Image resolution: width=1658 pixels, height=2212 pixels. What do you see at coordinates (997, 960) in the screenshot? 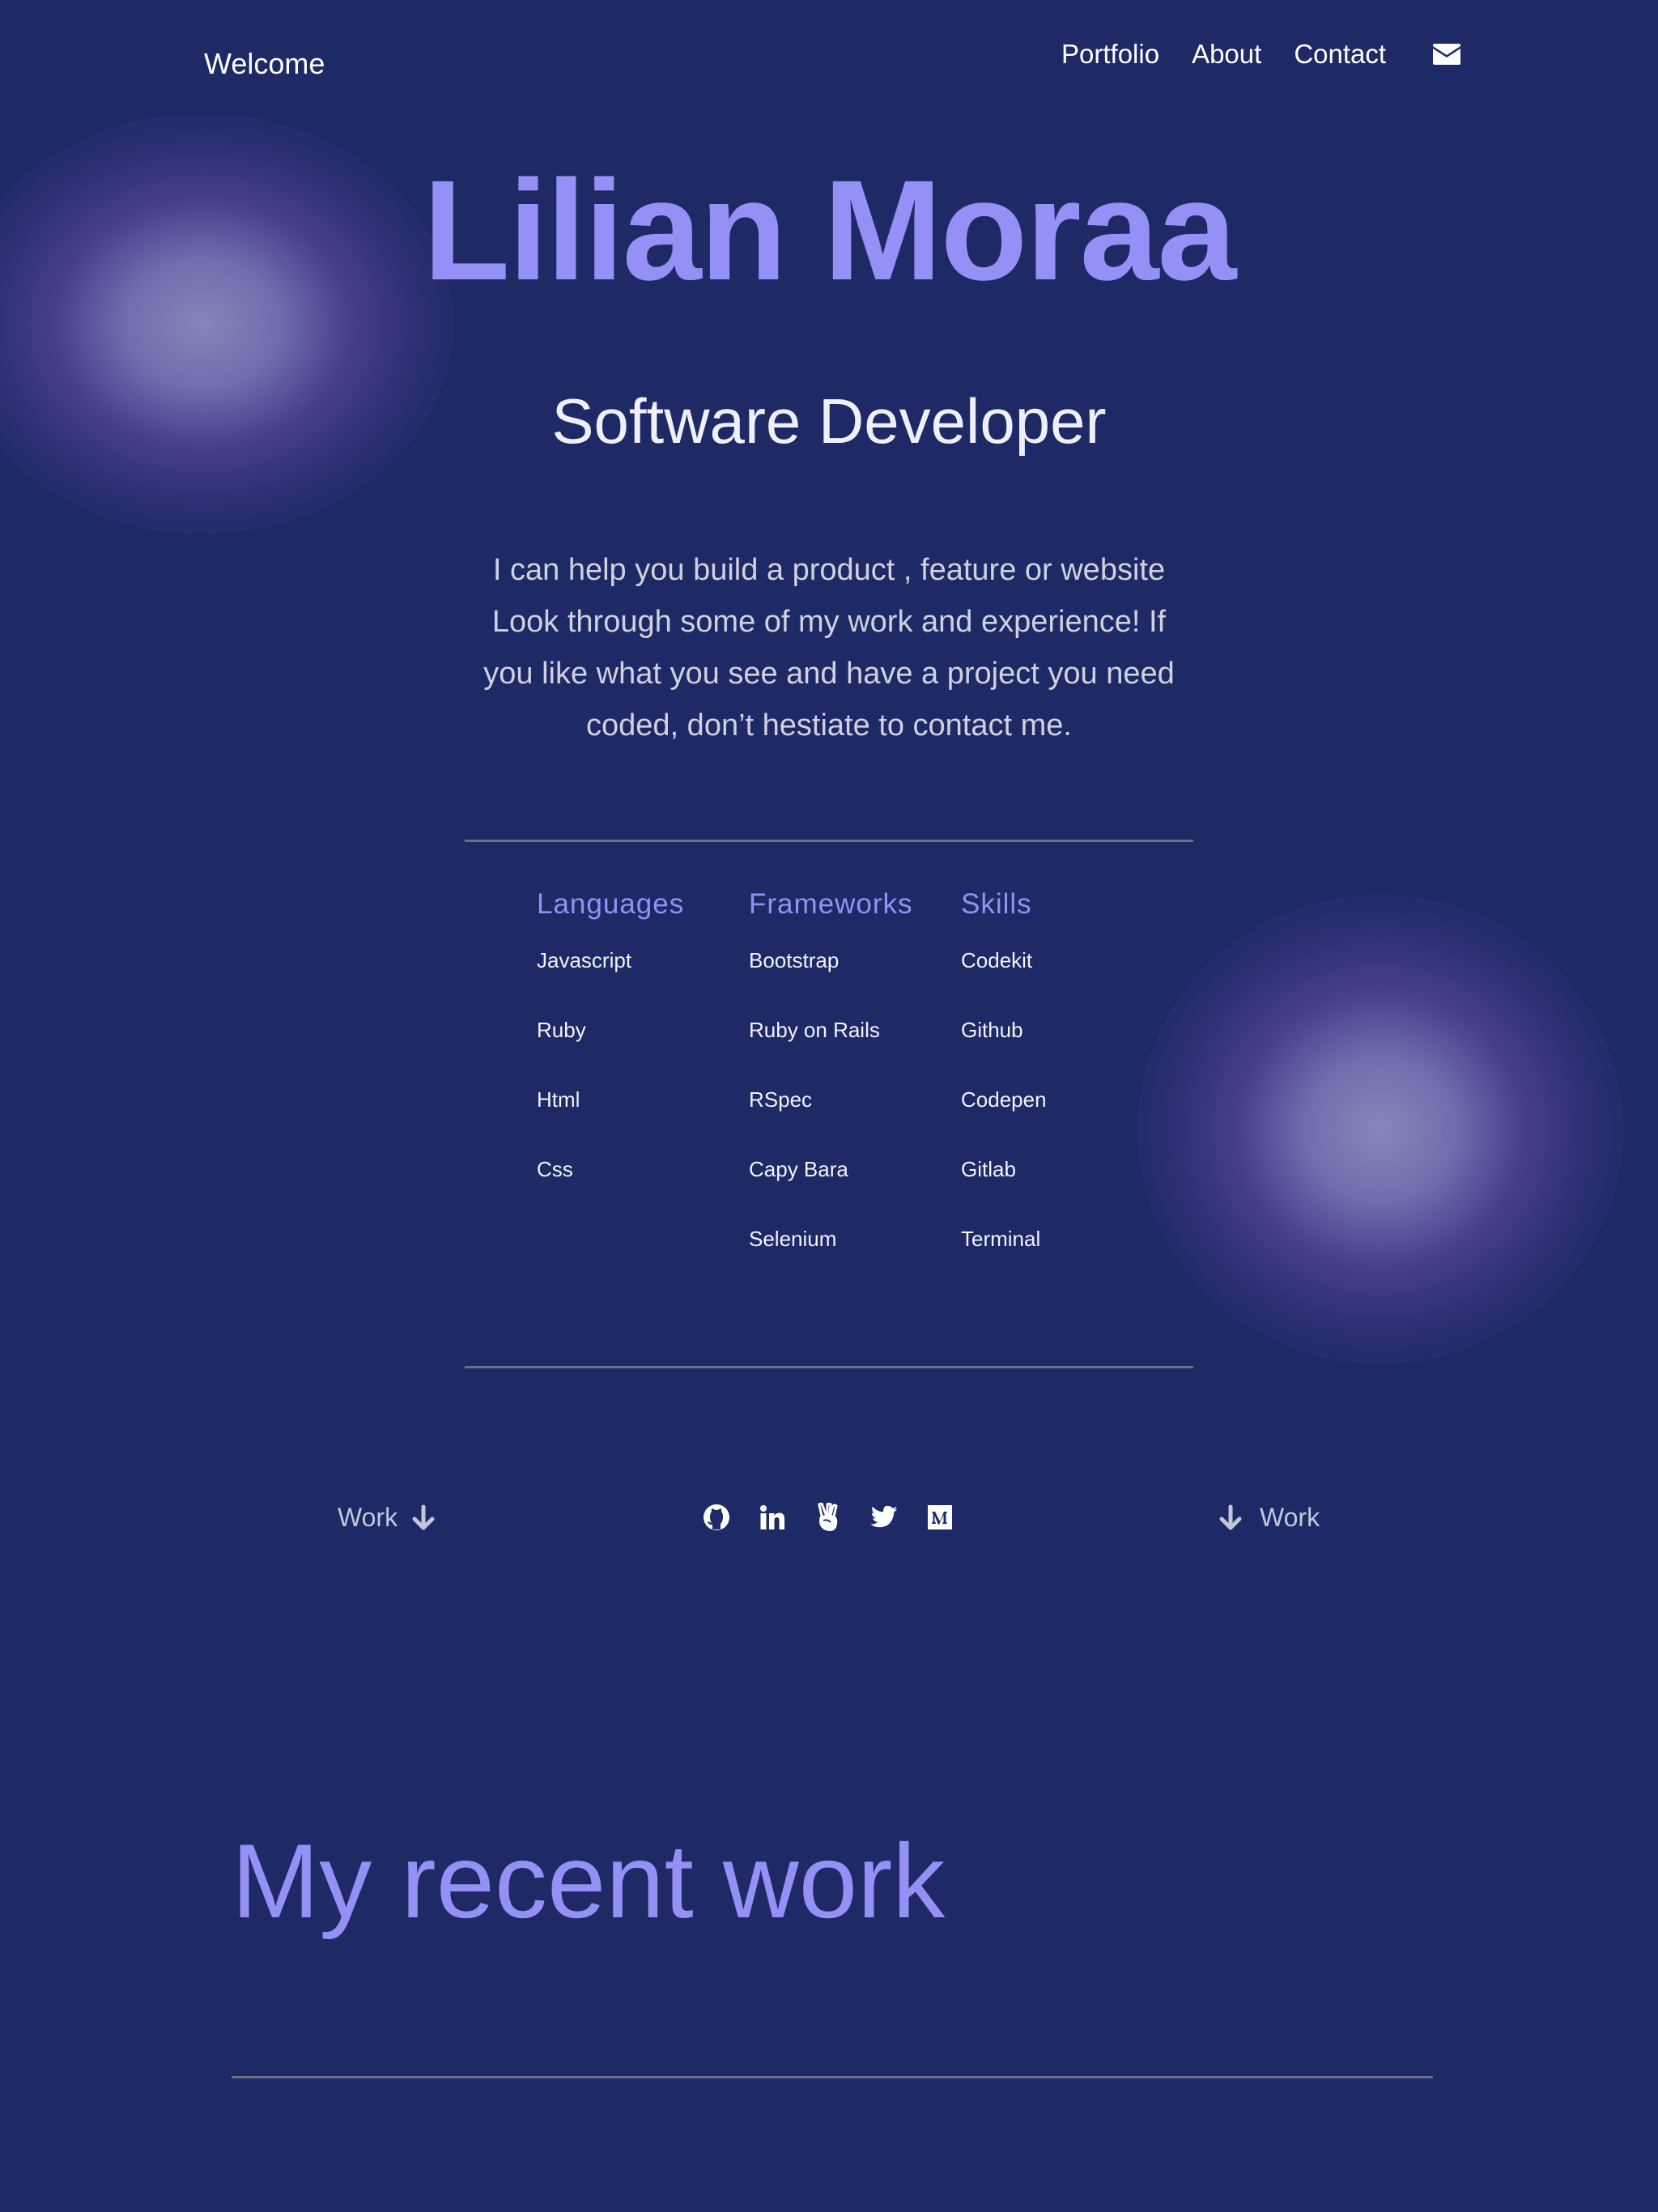
I see `skill-item: Codekit` at bounding box center [997, 960].